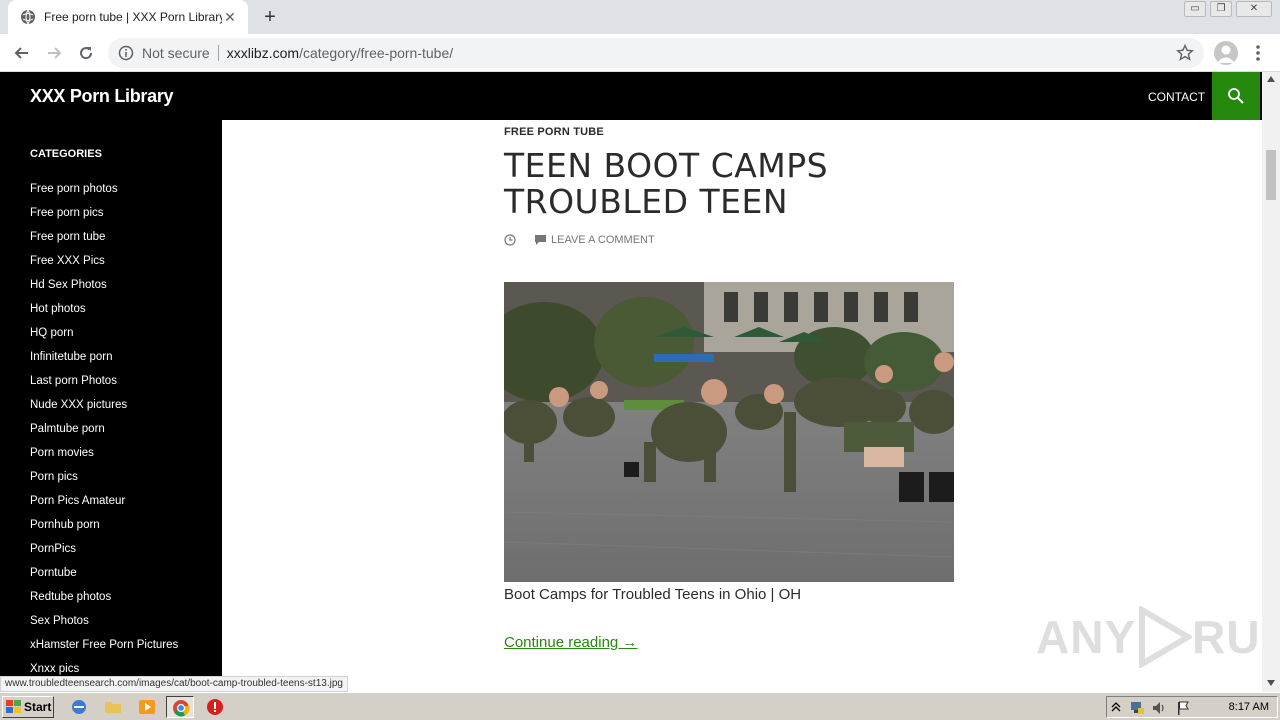 The width and height of the screenshot is (1280, 720). I want to click on category-link: Hd Sex Photos, so click(104, 290).